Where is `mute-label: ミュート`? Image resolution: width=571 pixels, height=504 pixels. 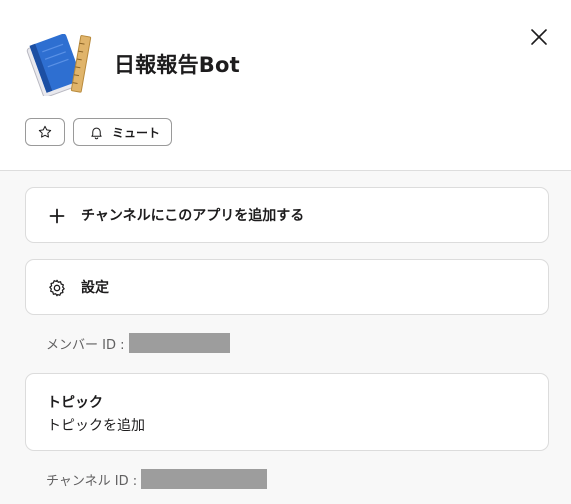
mute-label: ミュート is located at coordinates (135, 132).